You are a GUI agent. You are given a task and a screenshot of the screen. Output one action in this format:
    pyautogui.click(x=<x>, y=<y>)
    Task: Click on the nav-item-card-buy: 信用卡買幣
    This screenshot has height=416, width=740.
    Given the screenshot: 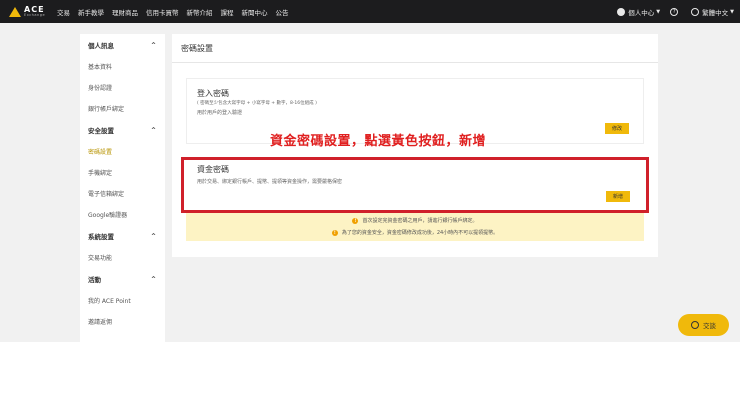 What is the action you would take?
    pyautogui.click(x=162, y=12)
    